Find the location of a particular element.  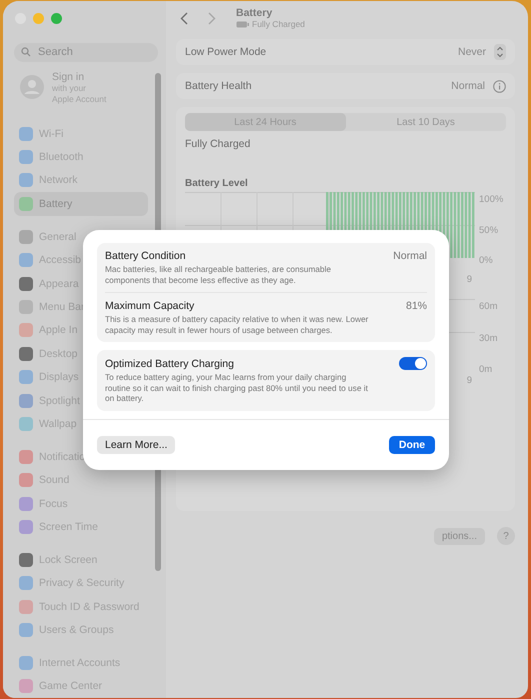

search-input: Search is located at coordinates (88, 52).